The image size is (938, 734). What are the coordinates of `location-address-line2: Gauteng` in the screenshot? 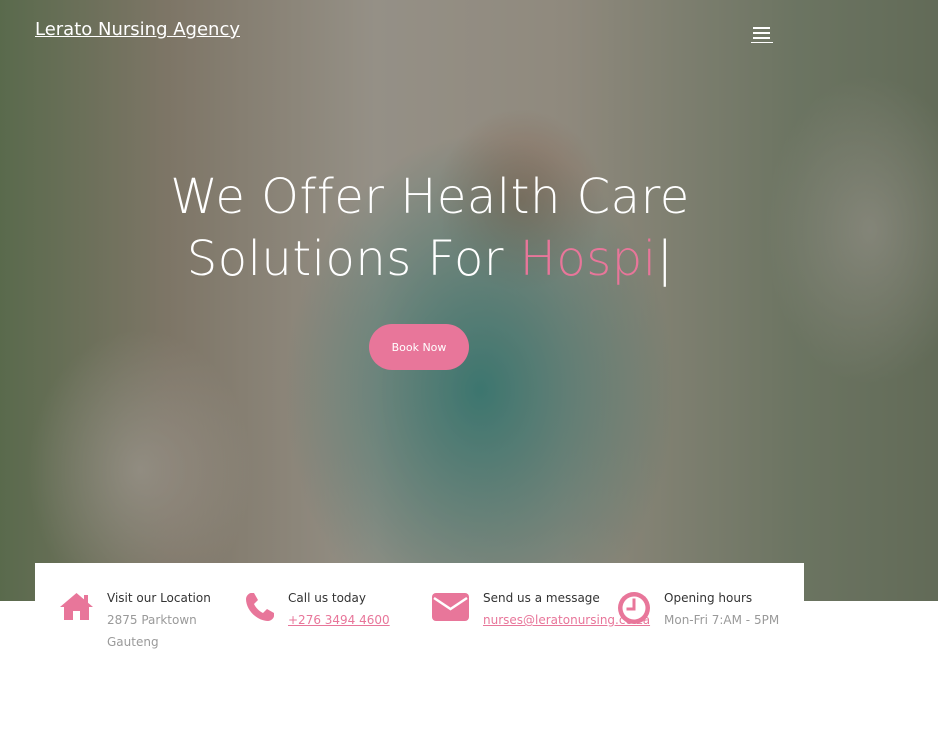 It's located at (133, 642).